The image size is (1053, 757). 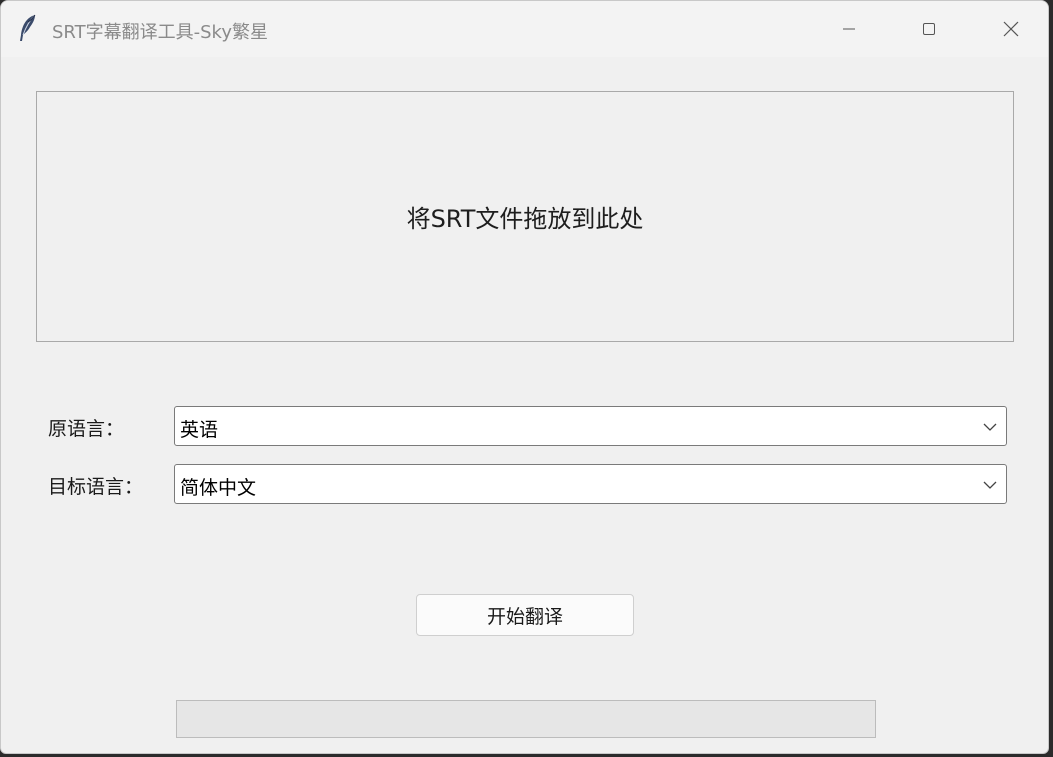 I want to click on close-icon, so click(x=1011, y=29).